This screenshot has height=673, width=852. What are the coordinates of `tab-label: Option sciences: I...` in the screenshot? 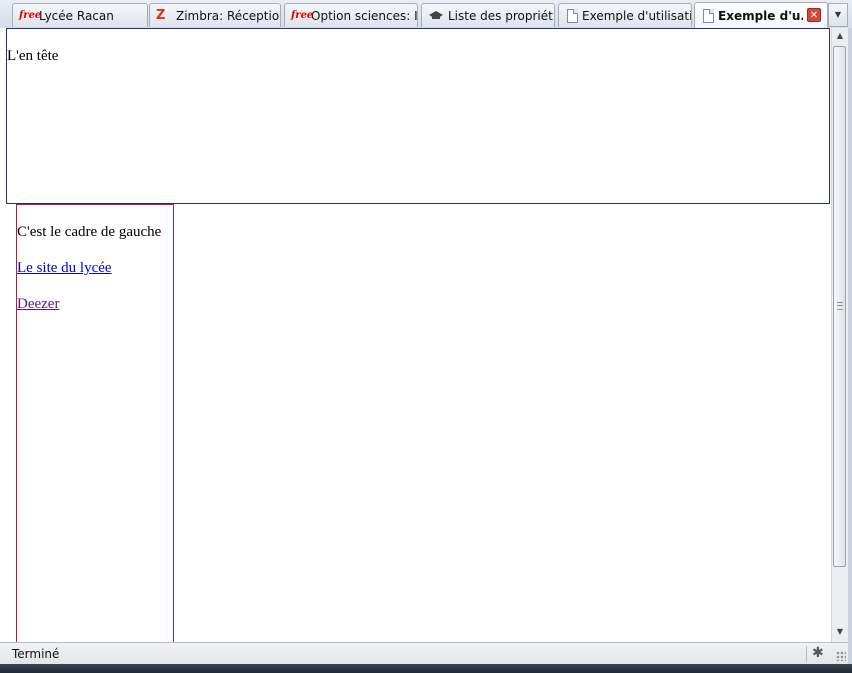 It's located at (364, 15).